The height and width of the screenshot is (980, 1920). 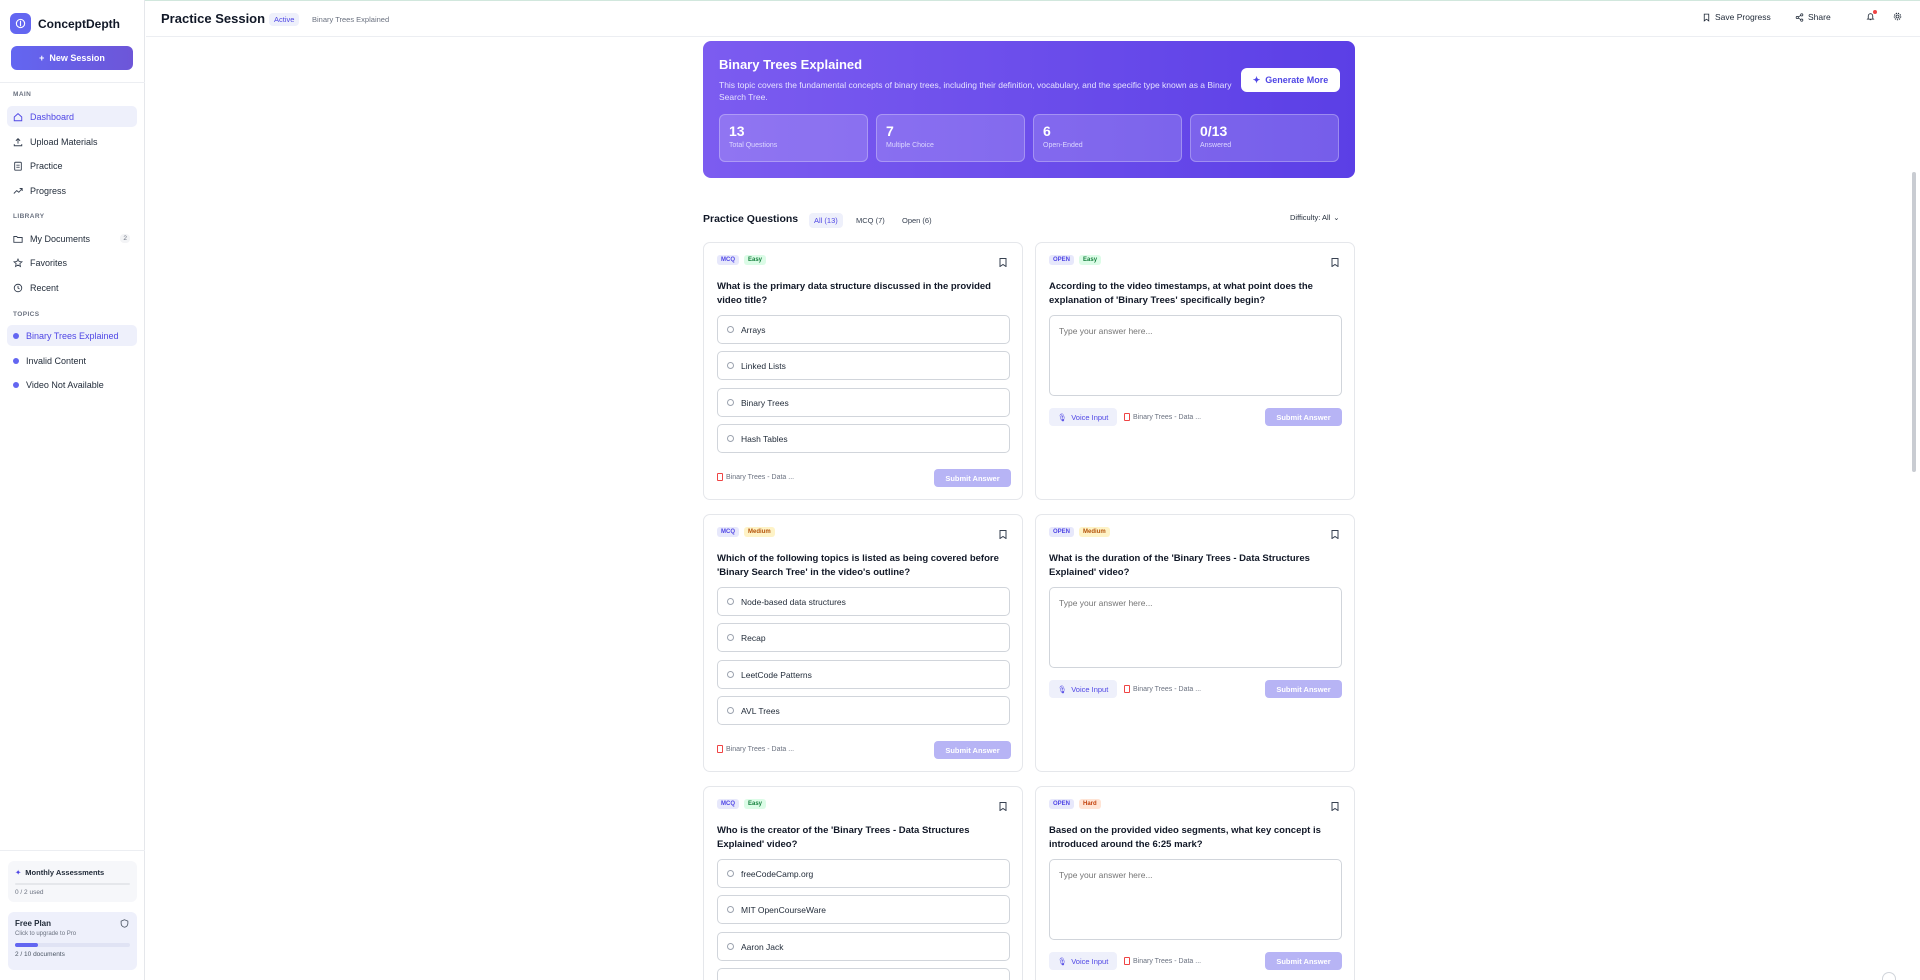 I want to click on answer-option: MIT OpenCourseWare, so click(x=863, y=909).